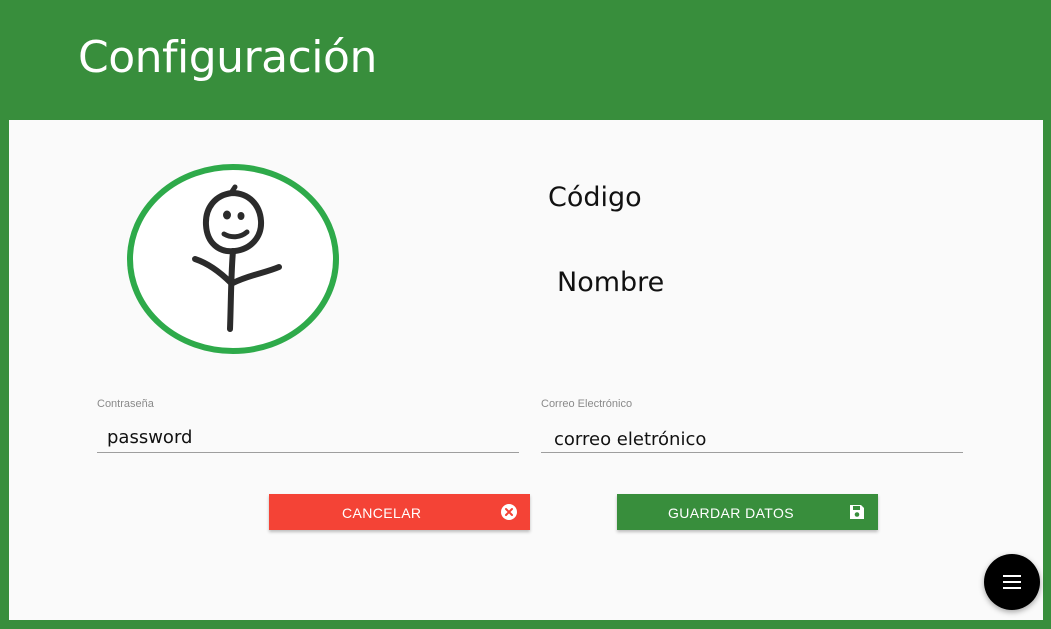 The width and height of the screenshot is (1051, 629). Describe the element at coordinates (227, 57) in the screenshot. I see `page-title: Configuración` at that location.